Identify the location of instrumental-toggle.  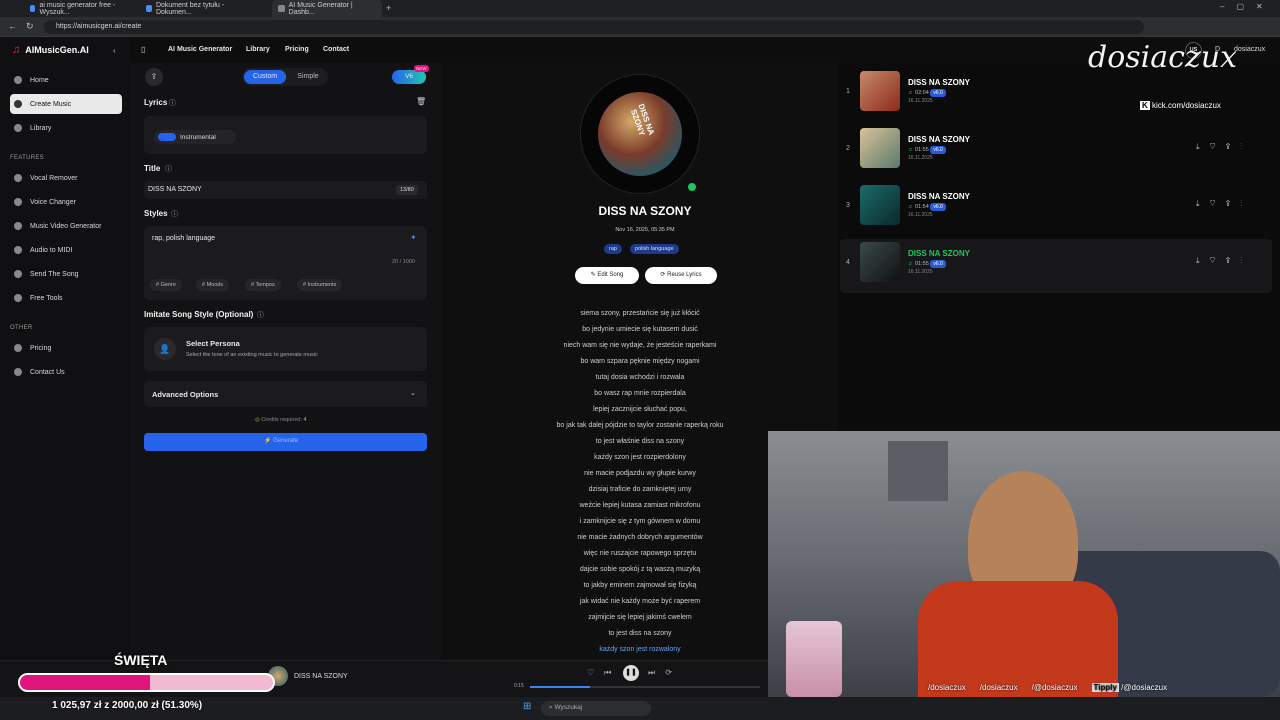
(167, 137).